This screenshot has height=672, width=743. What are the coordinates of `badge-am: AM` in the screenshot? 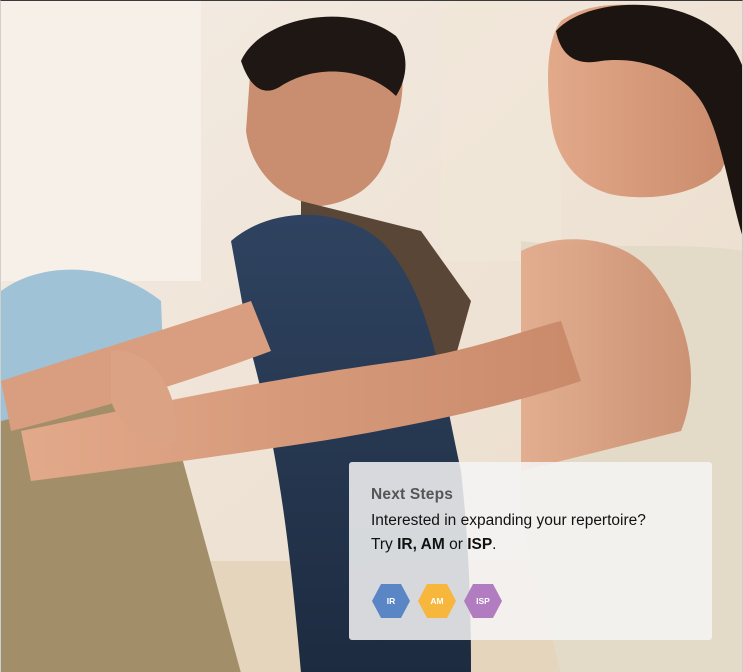 It's located at (437, 601).